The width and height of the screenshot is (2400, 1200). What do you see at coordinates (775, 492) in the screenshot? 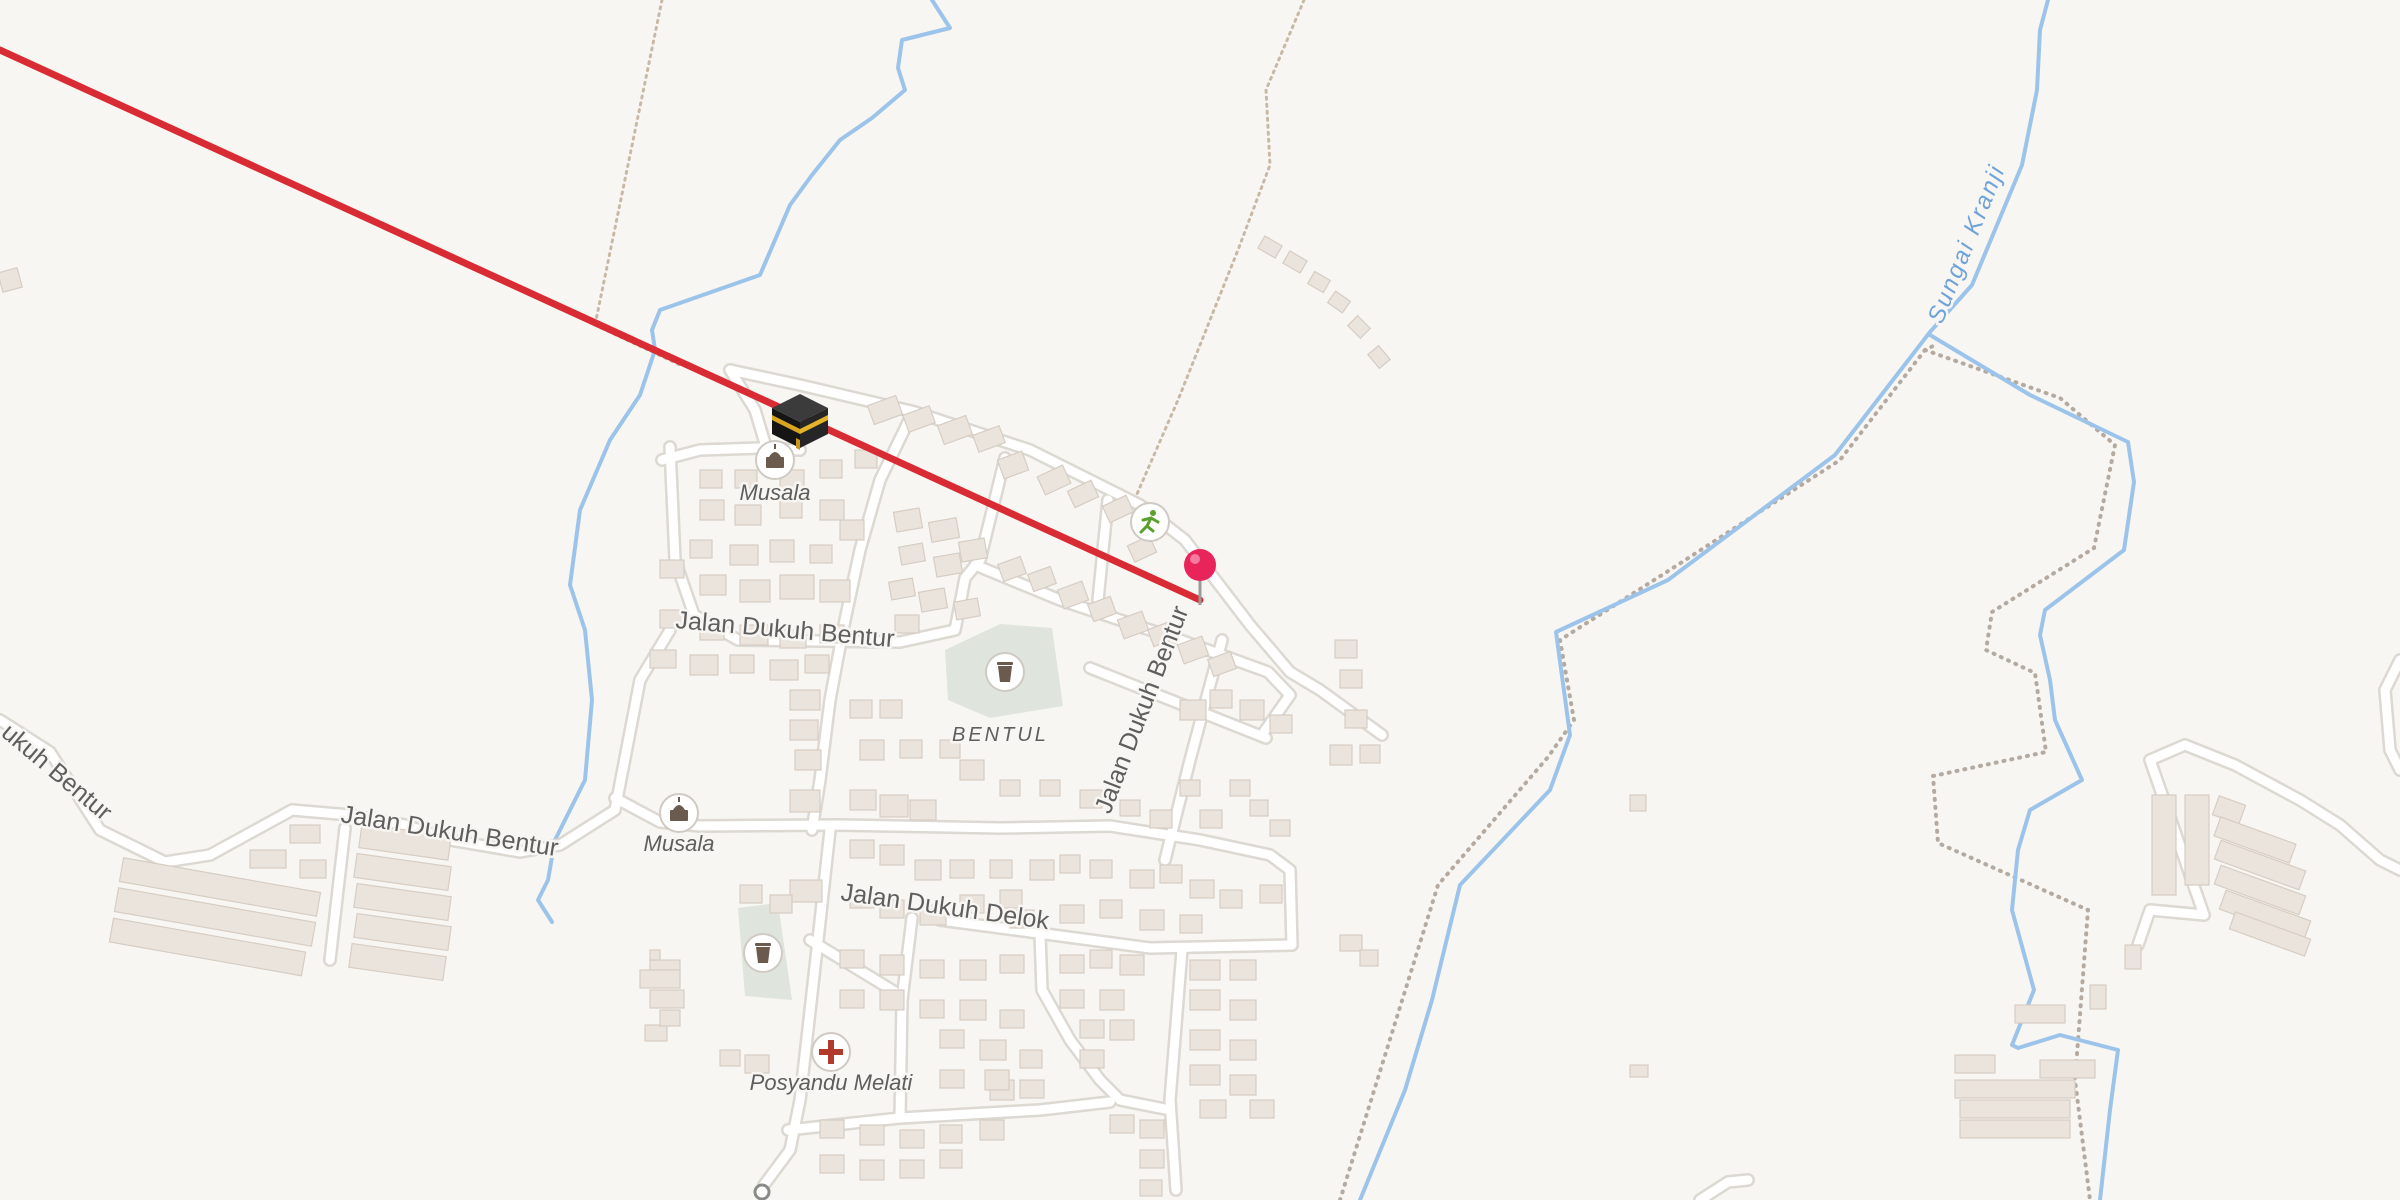
I see `poi-label-musala-1: Musala` at bounding box center [775, 492].